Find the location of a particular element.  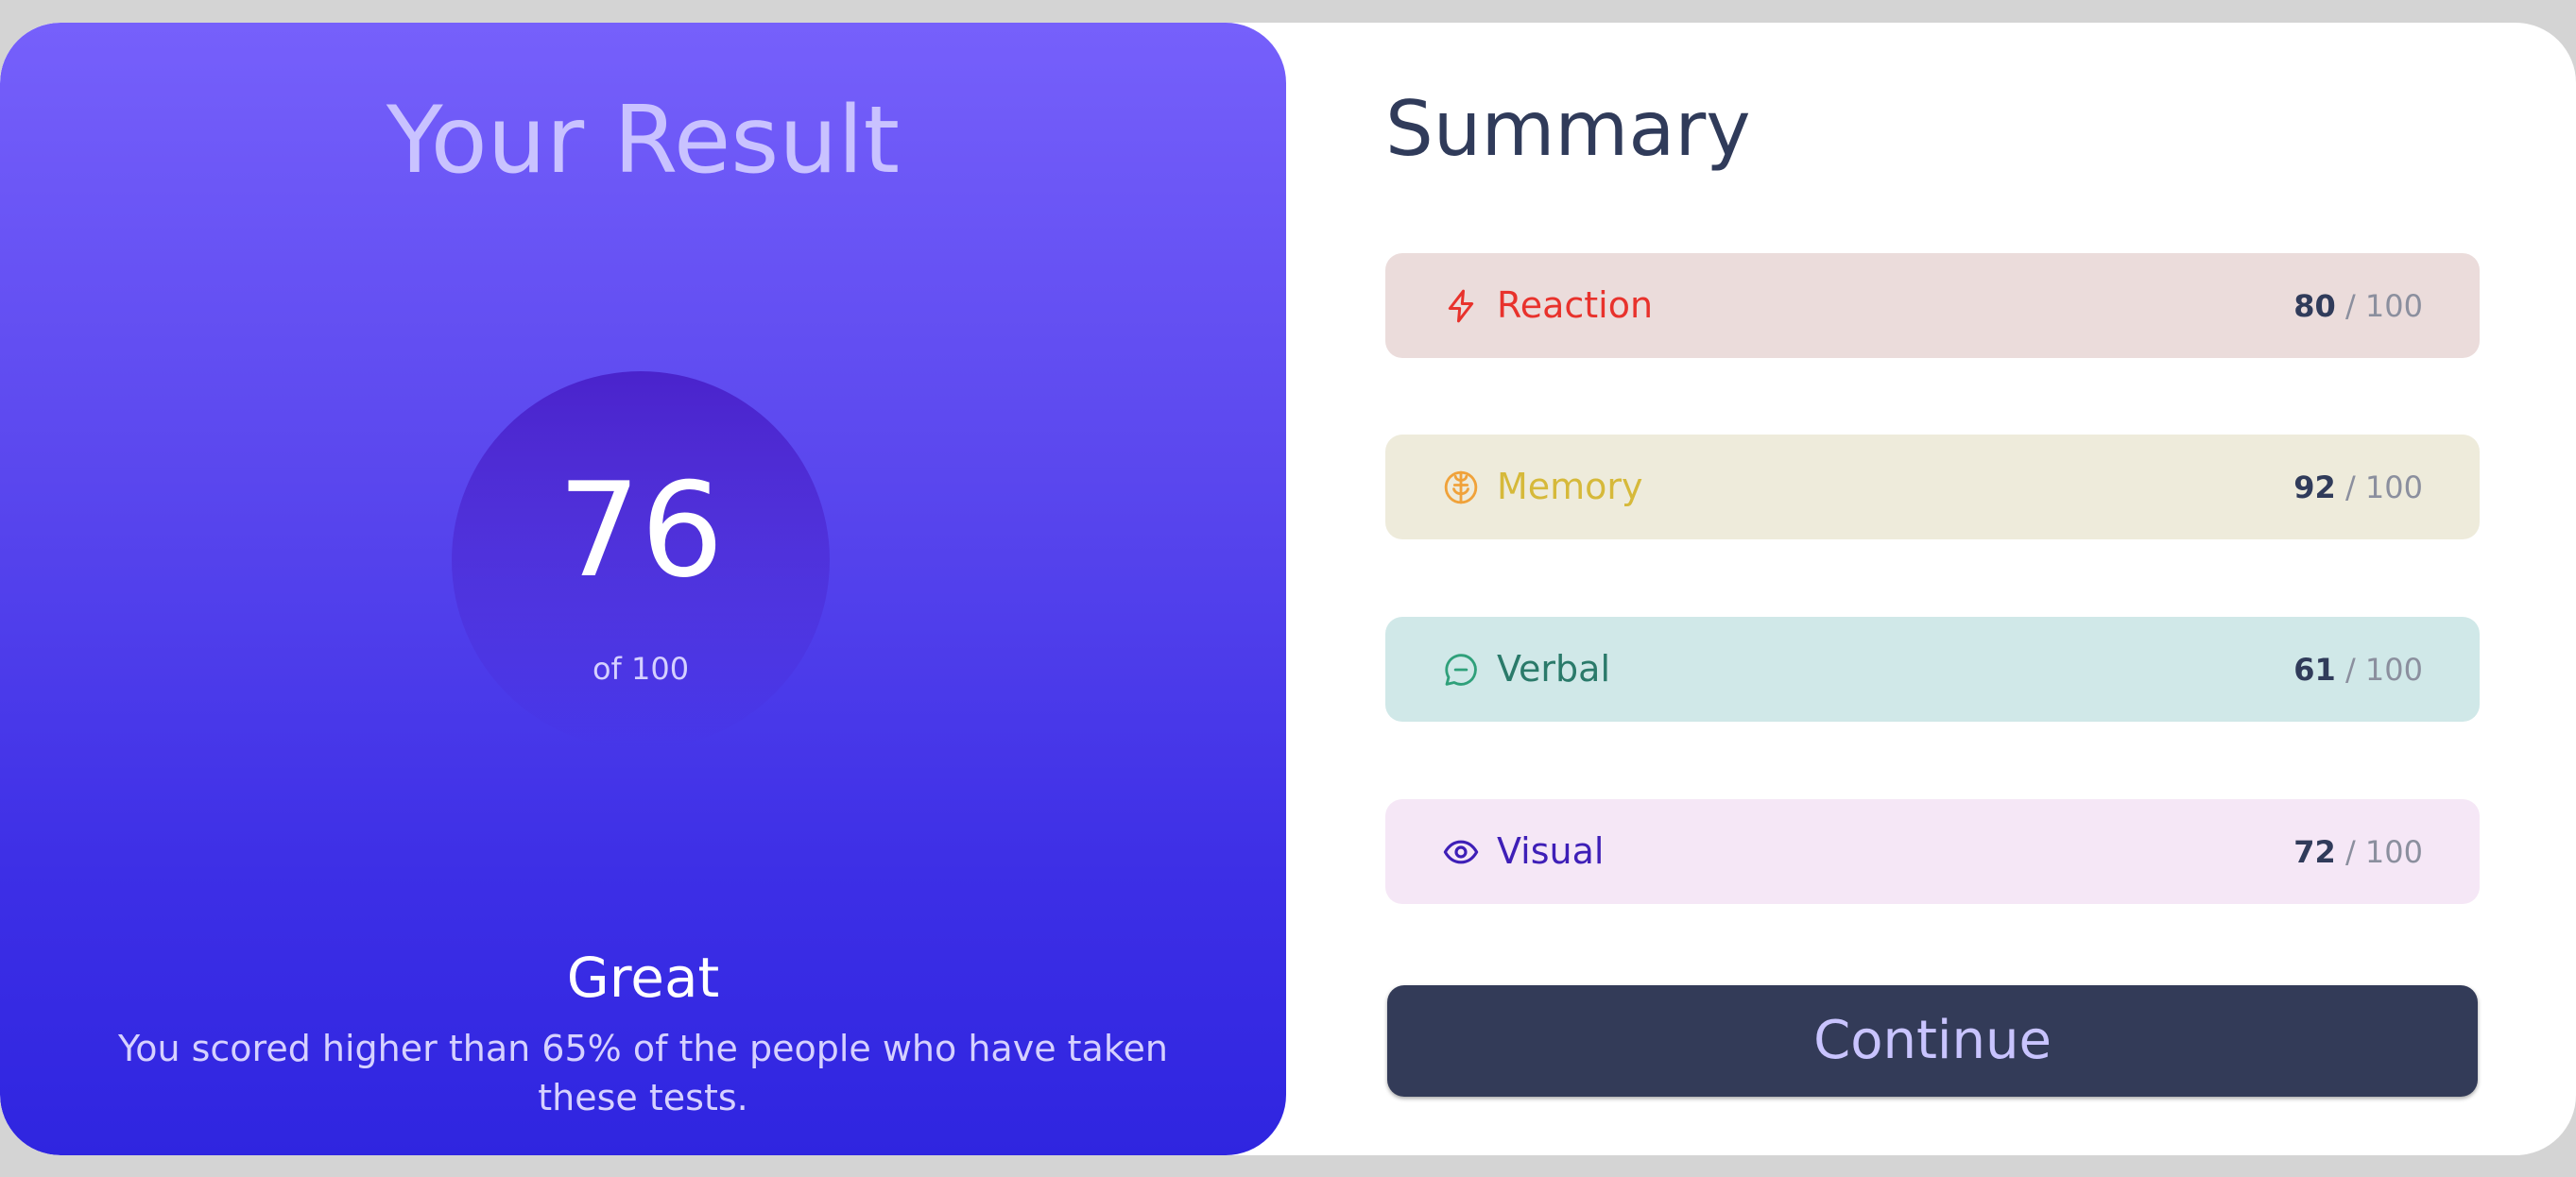

brain-icon is located at coordinates (1461, 488).